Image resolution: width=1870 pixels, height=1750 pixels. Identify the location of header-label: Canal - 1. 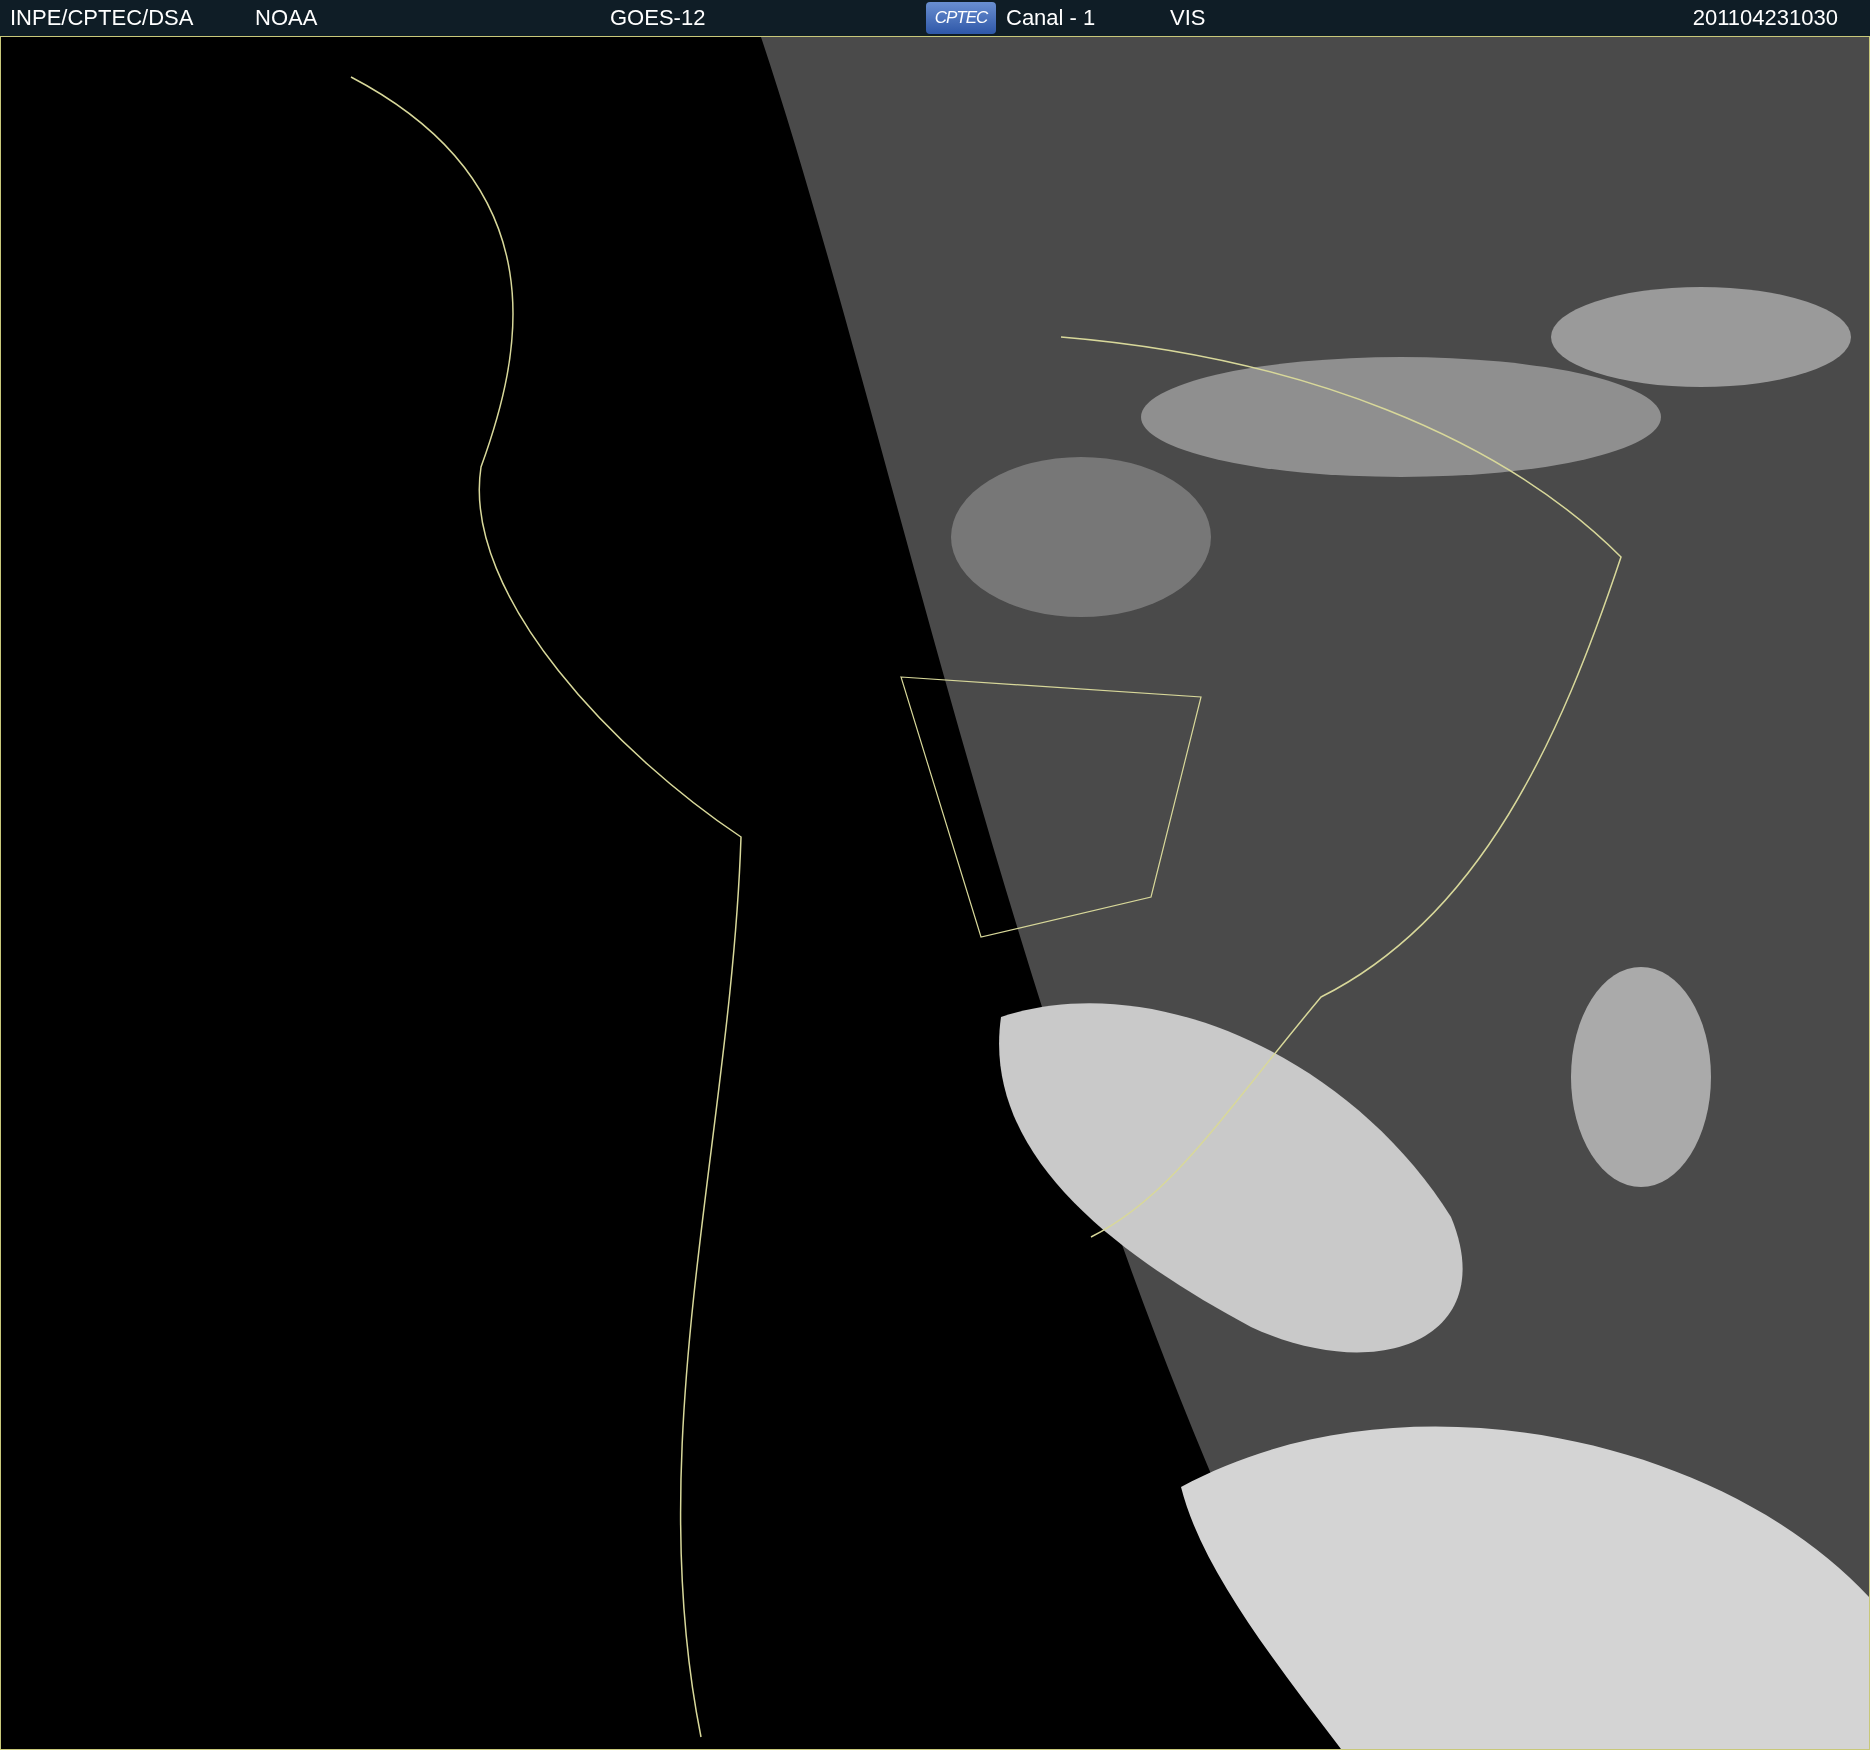
(1051, 18).